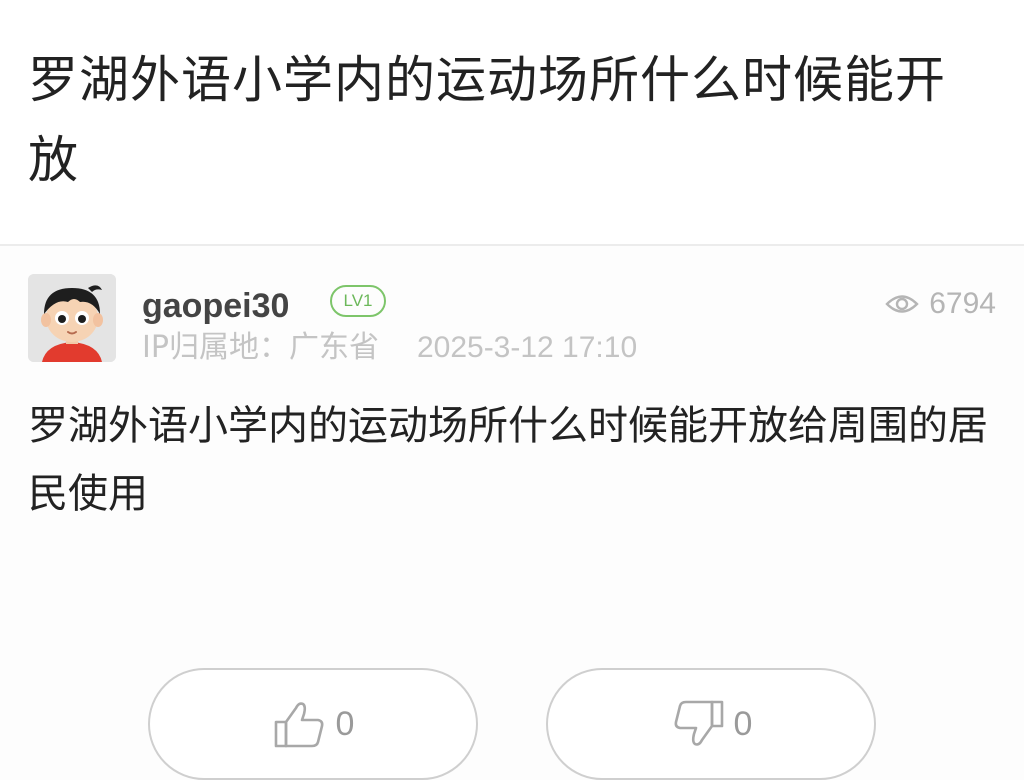 The height and width of the screenshot is (780, 1024). What do you see at coordinates (345, 724) in the screenshot?
I see `like-count: 0` at bounding box center [345, 724].